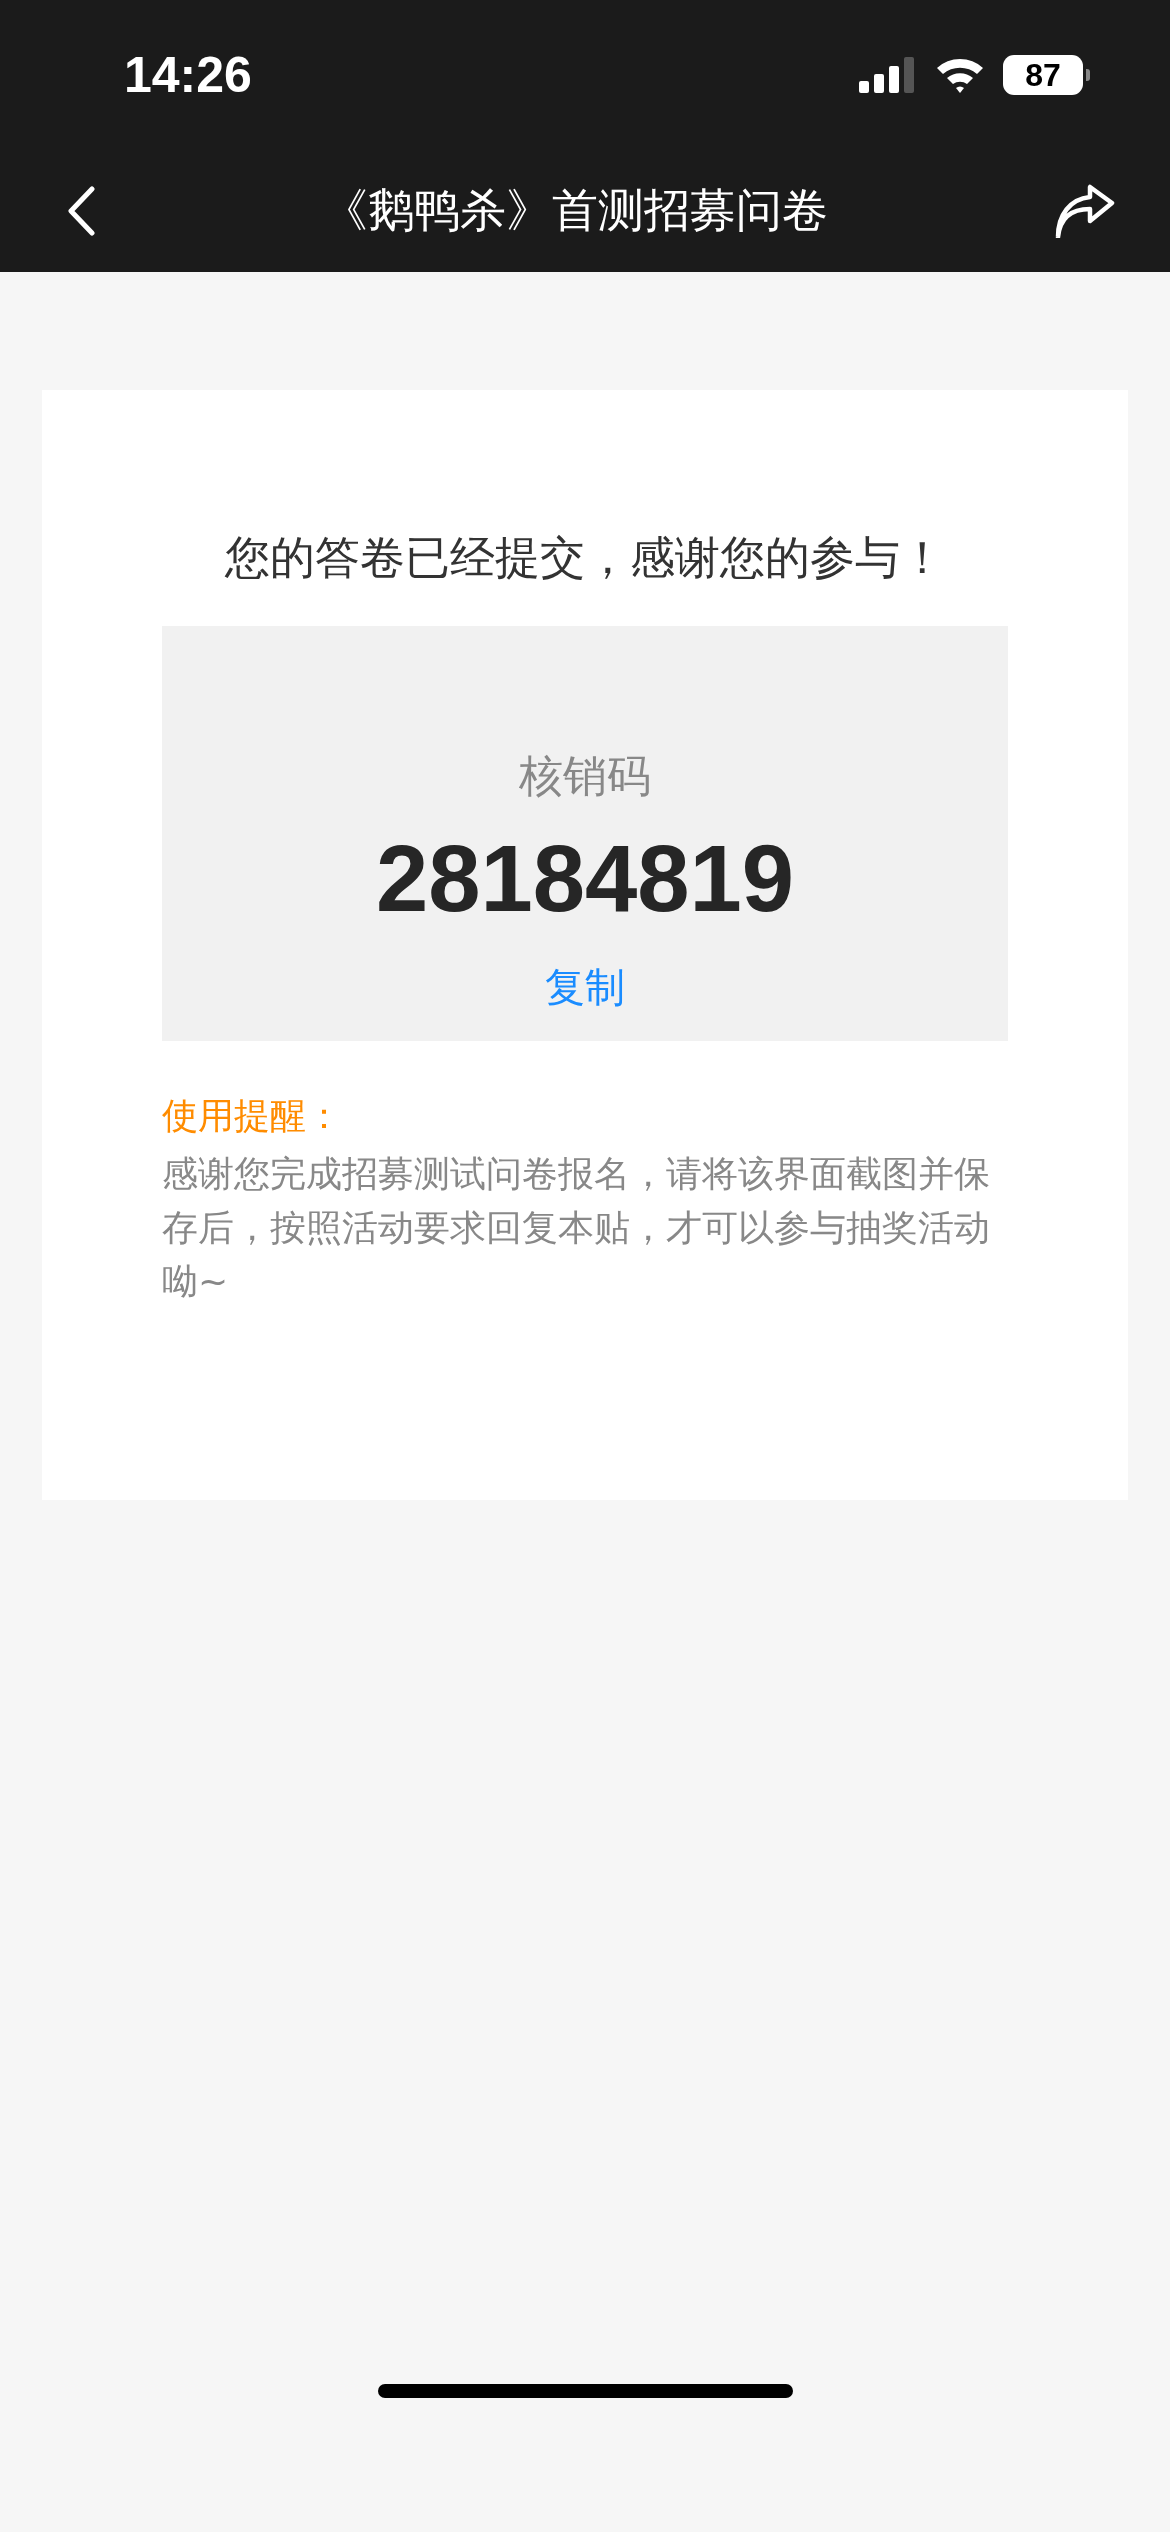  I want to click on code-label: 核销码, so click(585, 776).